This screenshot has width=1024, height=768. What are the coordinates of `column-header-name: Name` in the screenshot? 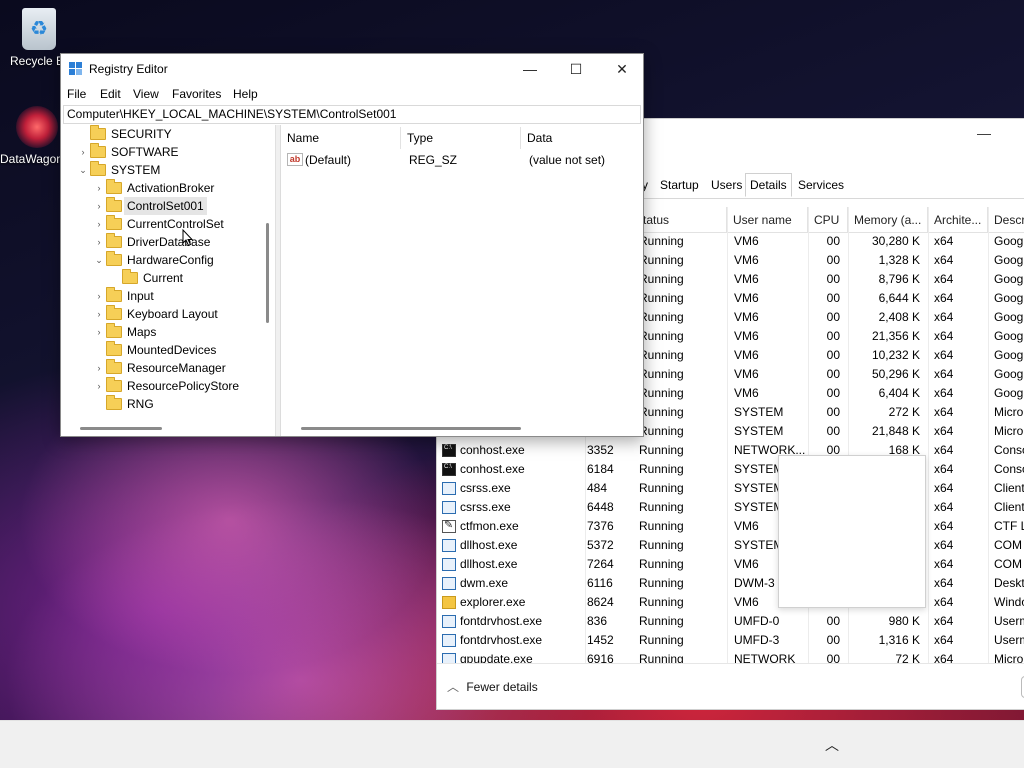 It's located at (341, 138).